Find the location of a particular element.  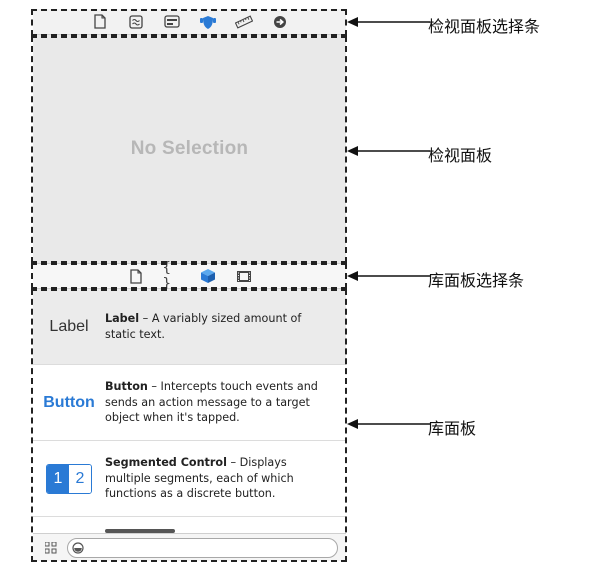

inspector-selector-bar-outline is located at coordinates (189, 22).